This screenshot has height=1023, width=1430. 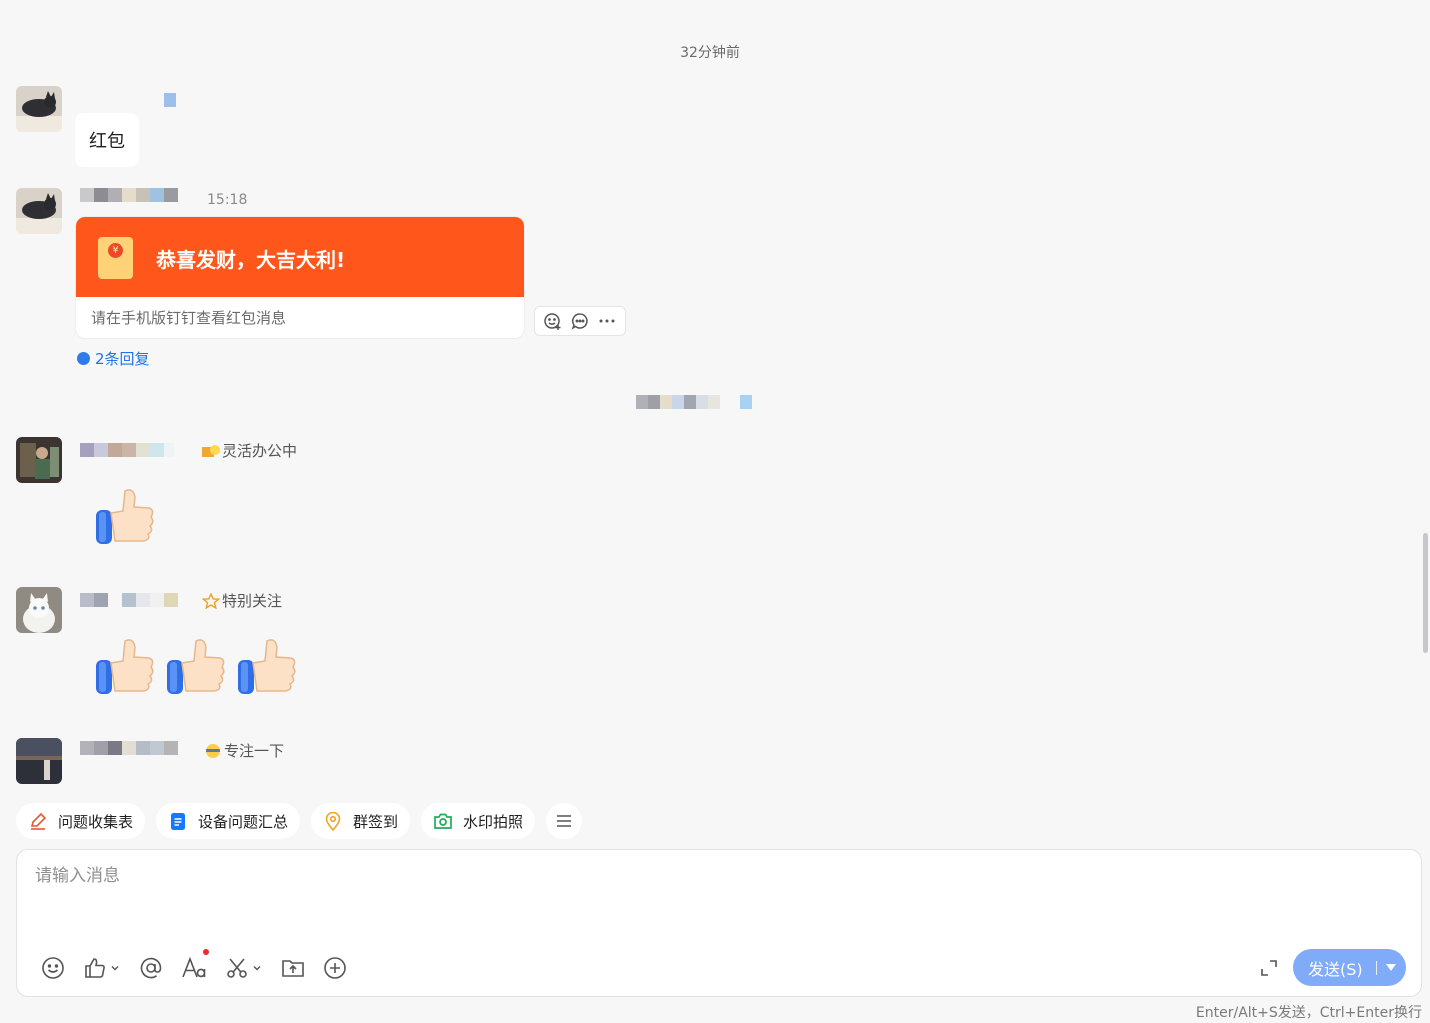 What do you see at coordinates (206, 952) in the screenshot?
I see `notification-dot` at bounding box center [206, 952].